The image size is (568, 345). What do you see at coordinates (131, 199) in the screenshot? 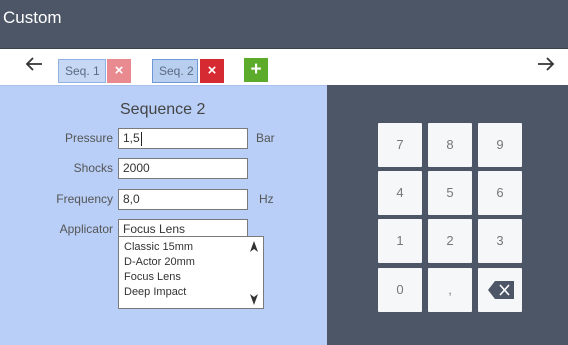
I see `frequency-value: 8,0` at bounding box center [131, 199].